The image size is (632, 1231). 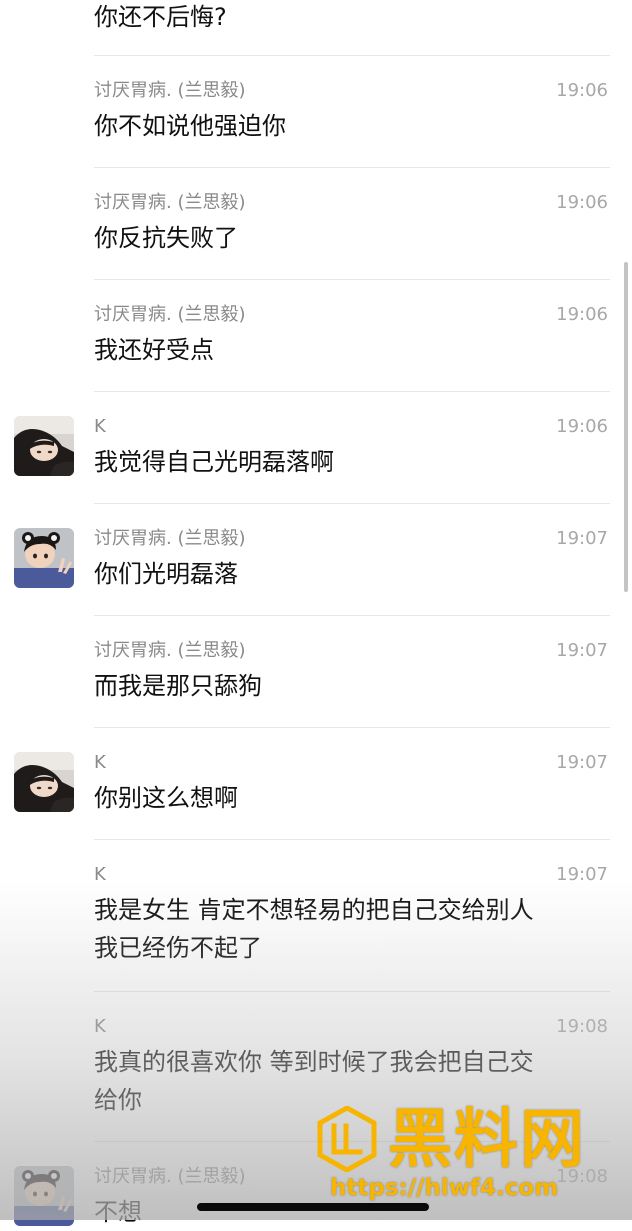 I want to click on scrollbar, so click(x=626, y=427).